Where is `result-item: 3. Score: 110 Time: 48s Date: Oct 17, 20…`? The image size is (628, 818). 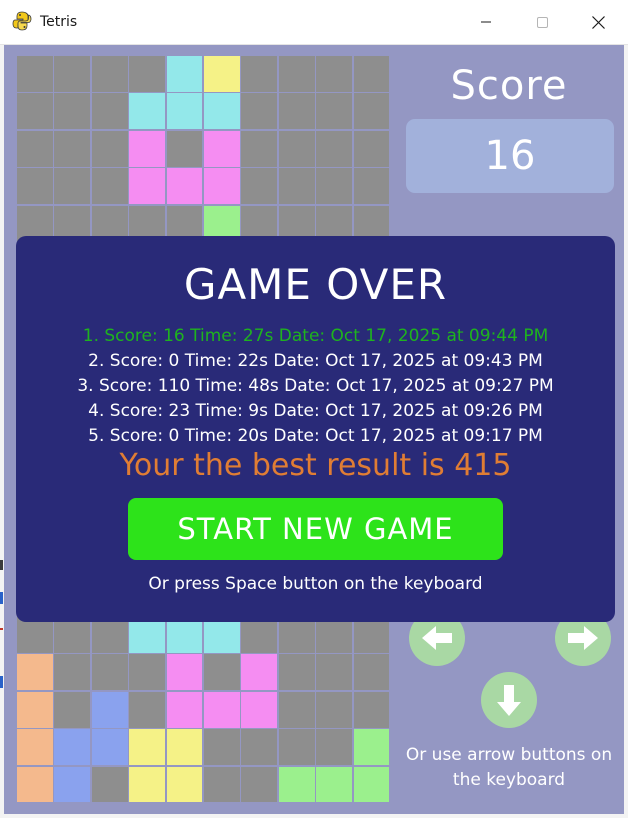 result-item: 3. Score: 110 Time: 48s Date: Oct 17, 20… is located at coordinates (315, 386).